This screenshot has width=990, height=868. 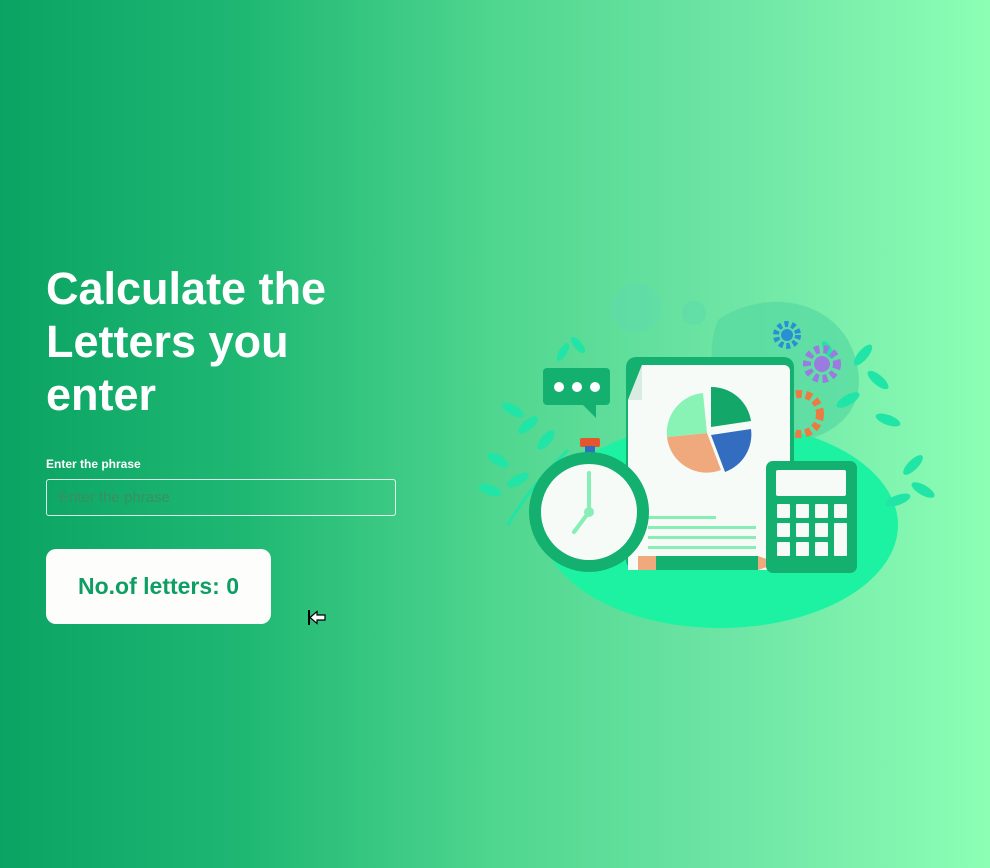 I want to click on letter-count-card: No.of letters: 0, so click(x=158, y=586).